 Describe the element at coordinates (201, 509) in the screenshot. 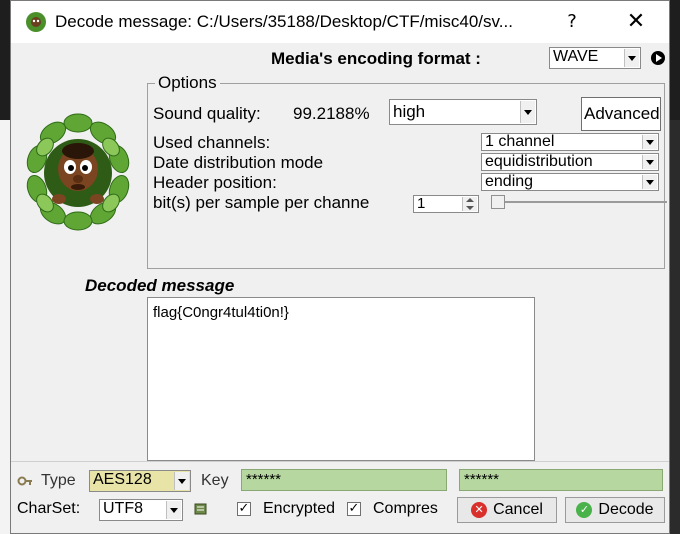

I see `edit-charset-icon` at that location.